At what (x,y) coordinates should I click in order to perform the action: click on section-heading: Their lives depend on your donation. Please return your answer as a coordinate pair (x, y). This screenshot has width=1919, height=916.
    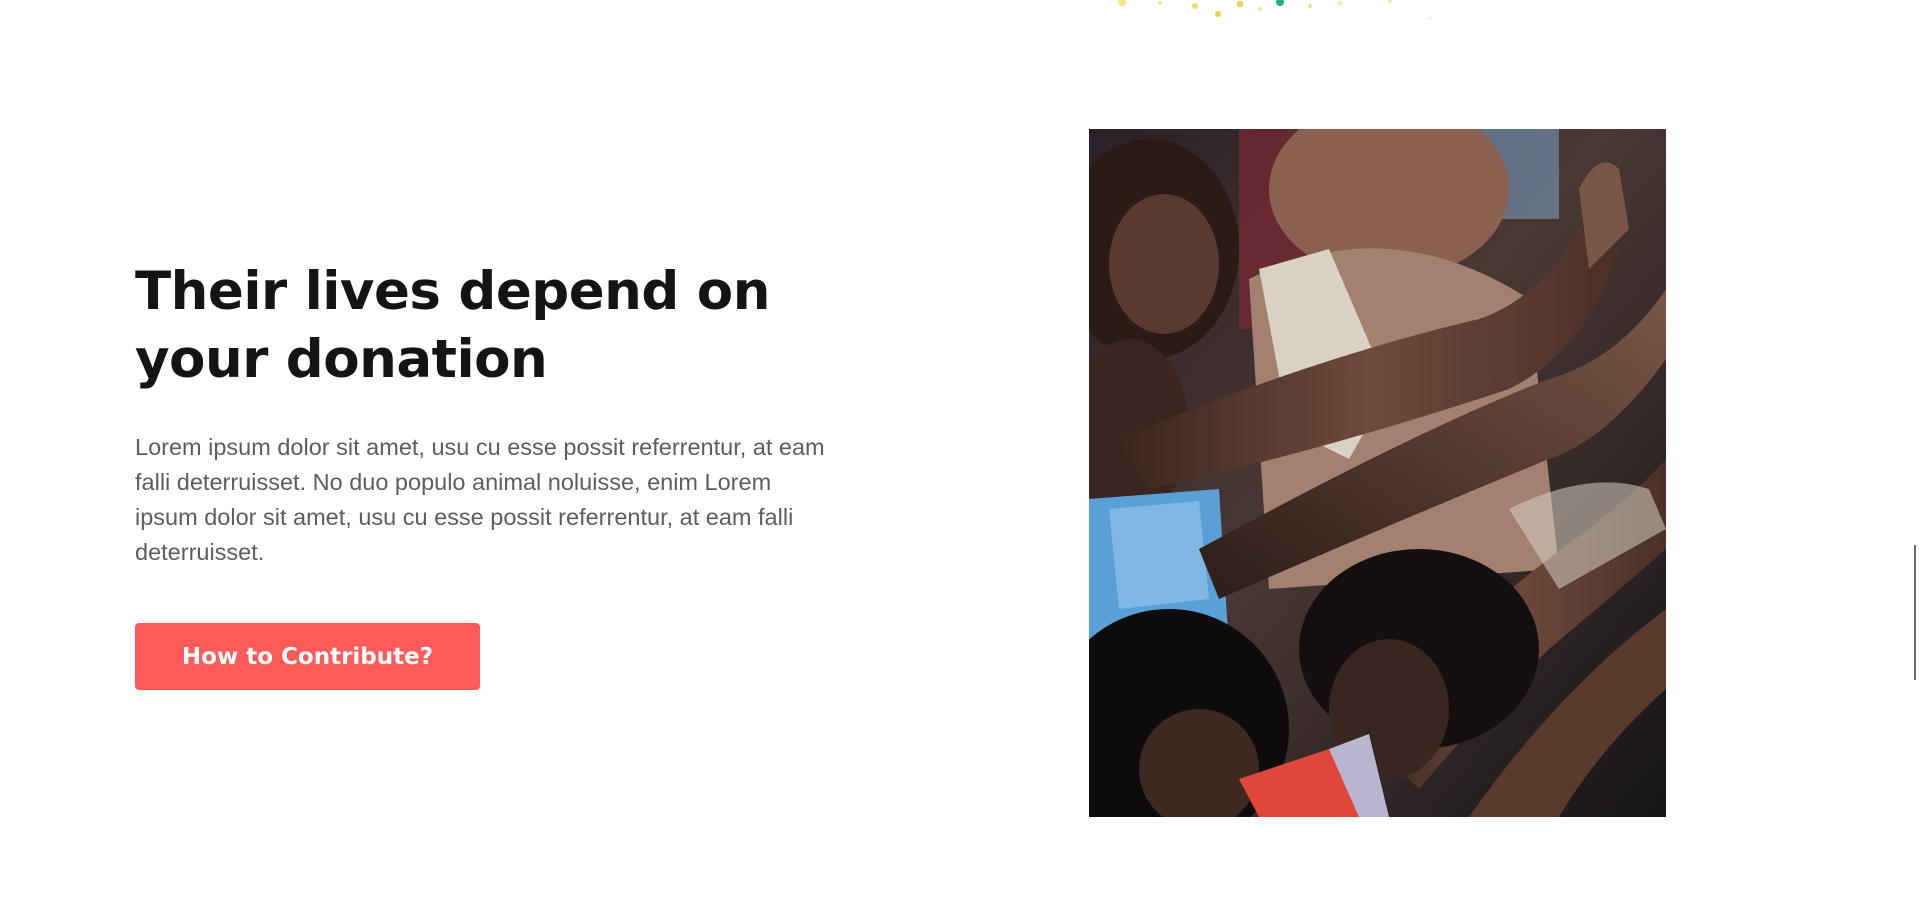
    Looking at the image, I should click on (452, 325).